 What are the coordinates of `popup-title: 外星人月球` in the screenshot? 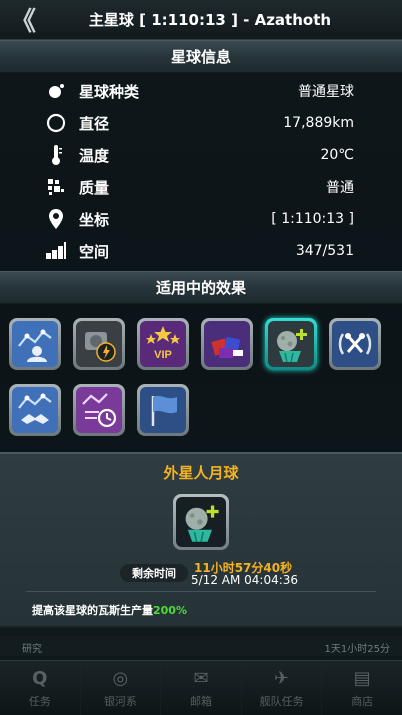 It's located at (201, 473).